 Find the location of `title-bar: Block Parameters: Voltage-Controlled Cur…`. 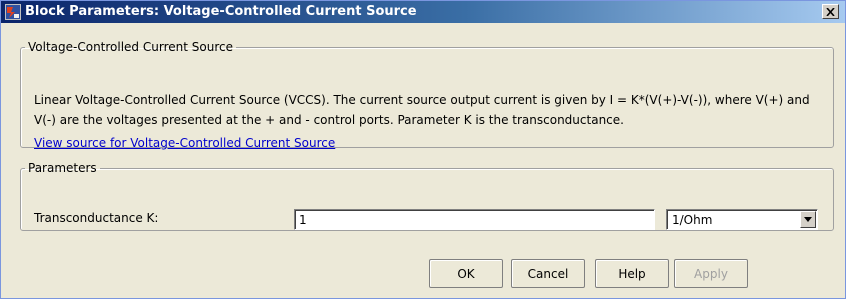

title-bar: Block Parameters: Voltage-Controlled Cur… is located at coordinates (423, 12).